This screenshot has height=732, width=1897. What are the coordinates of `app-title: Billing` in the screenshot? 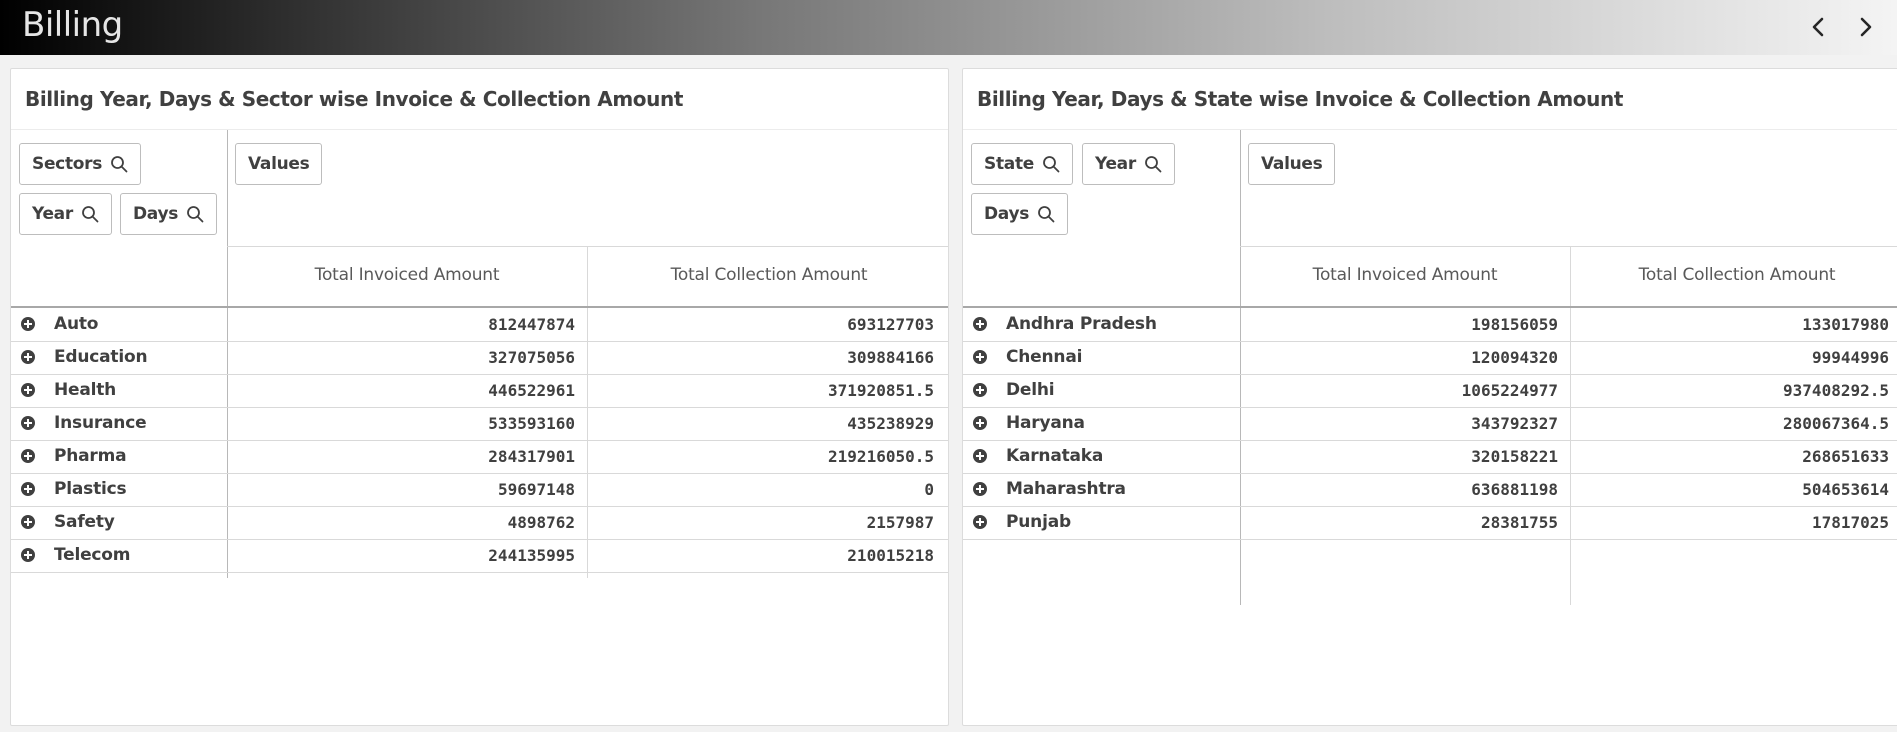 It's located at (72, 25).